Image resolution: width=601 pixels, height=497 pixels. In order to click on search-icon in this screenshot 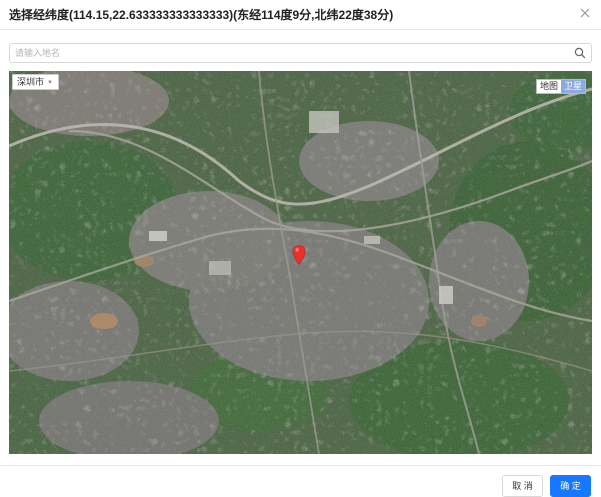, I will do `click(580, 53)`.